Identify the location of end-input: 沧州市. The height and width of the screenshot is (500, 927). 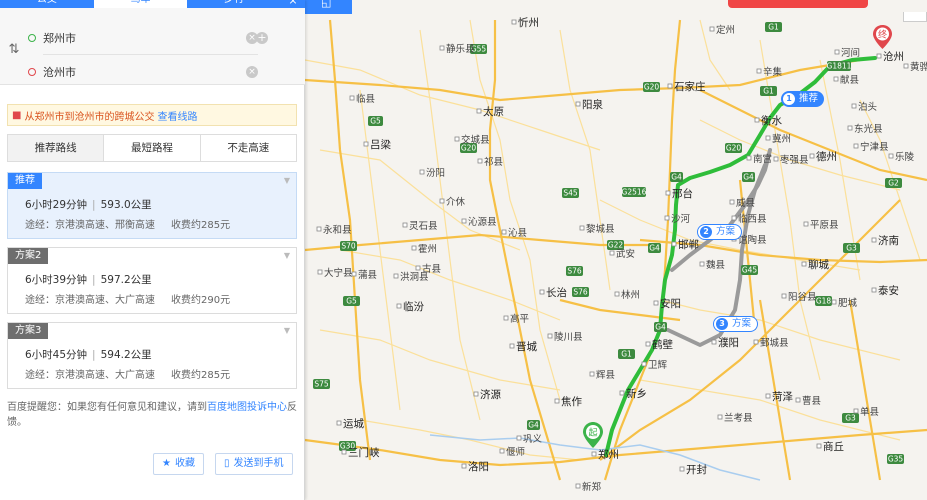
(144, 72).